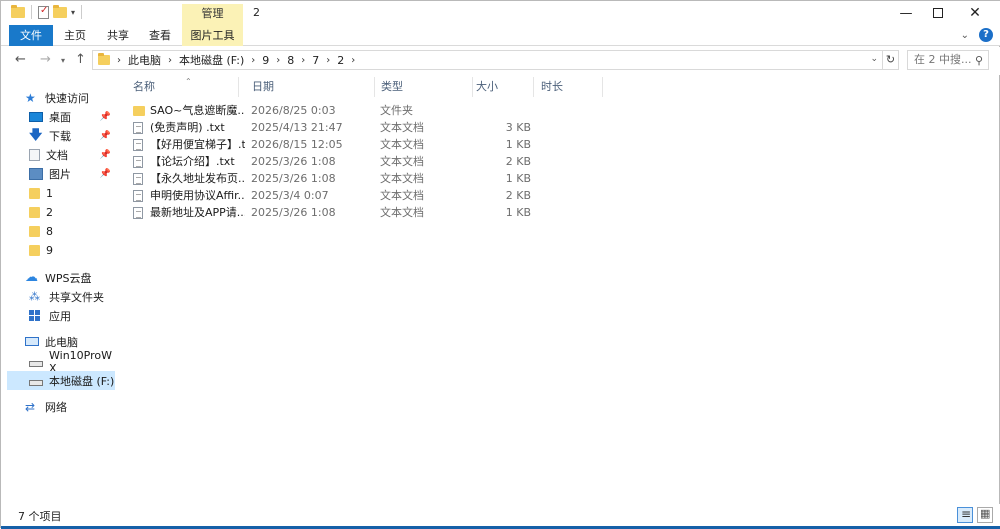 The image size is (1000, 529). I want to click on refresh-icon: ↻, so click(890, 59).